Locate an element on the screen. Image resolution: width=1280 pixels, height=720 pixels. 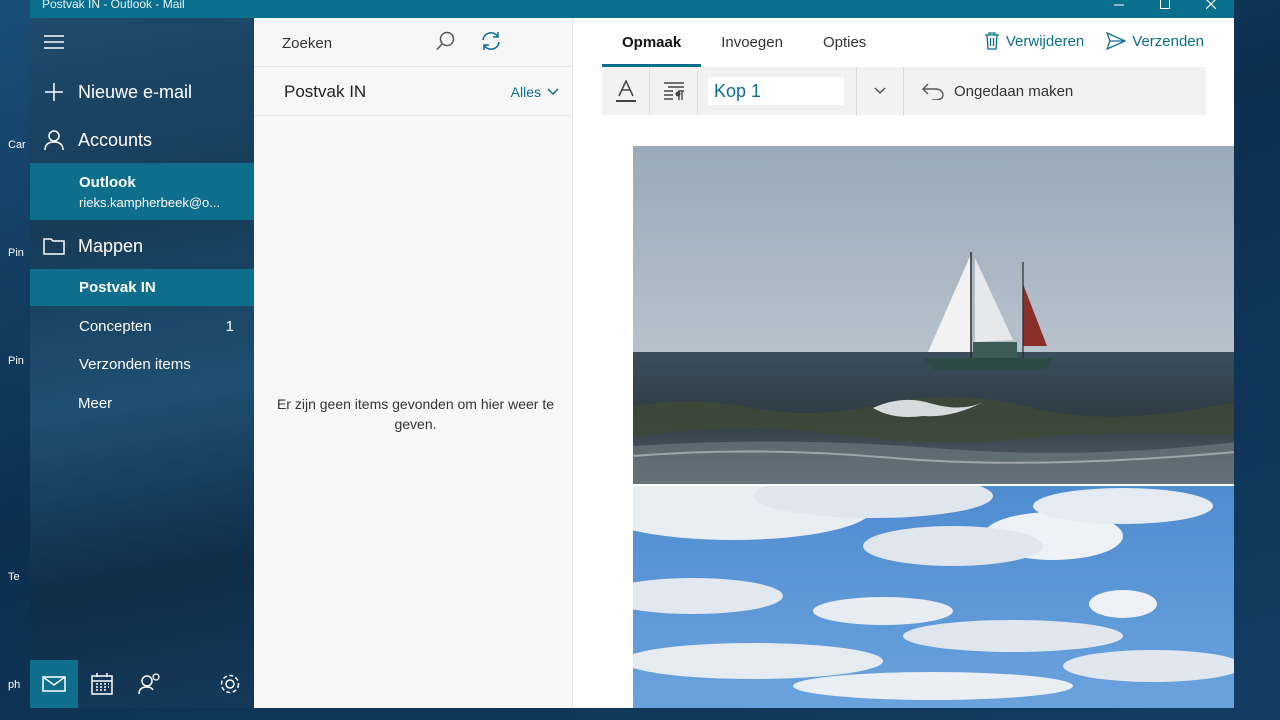
delete-button: Verwijderen is located at coordinates (1034, 41).